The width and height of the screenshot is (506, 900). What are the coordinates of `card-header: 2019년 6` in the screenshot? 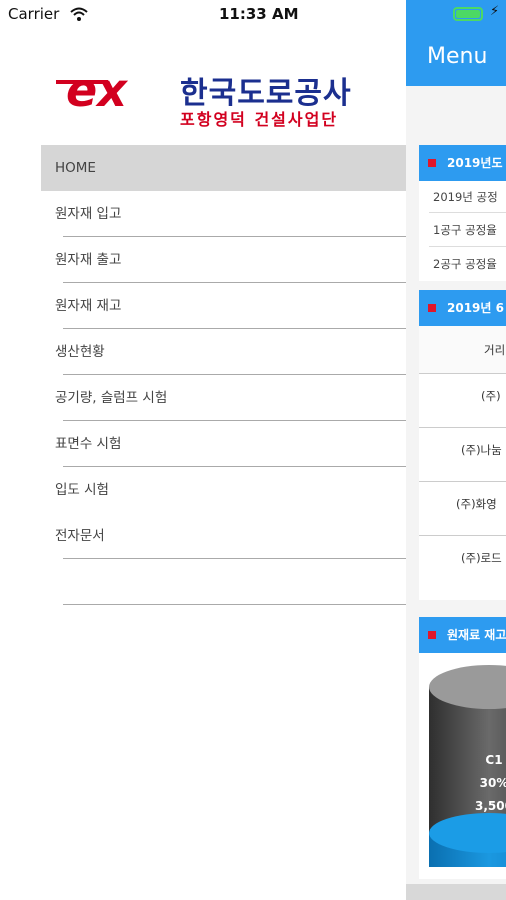 It's located at (462, 308).